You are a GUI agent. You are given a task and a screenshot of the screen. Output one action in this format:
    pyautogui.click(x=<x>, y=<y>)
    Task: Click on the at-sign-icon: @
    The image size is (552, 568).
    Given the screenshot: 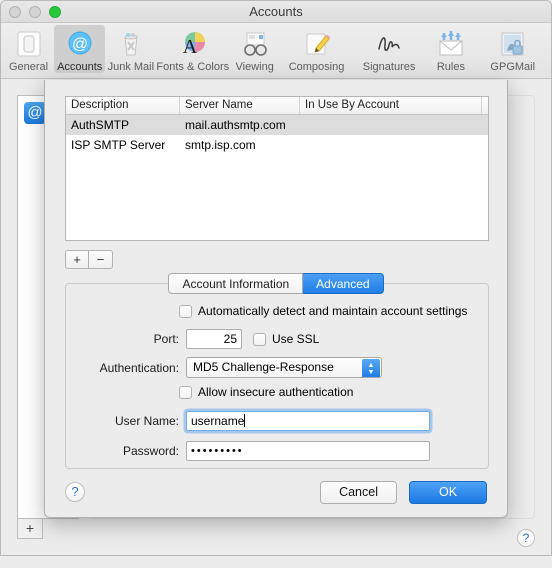 What is the action you would take?
    pyautogui.click(x=79, y=44)
    